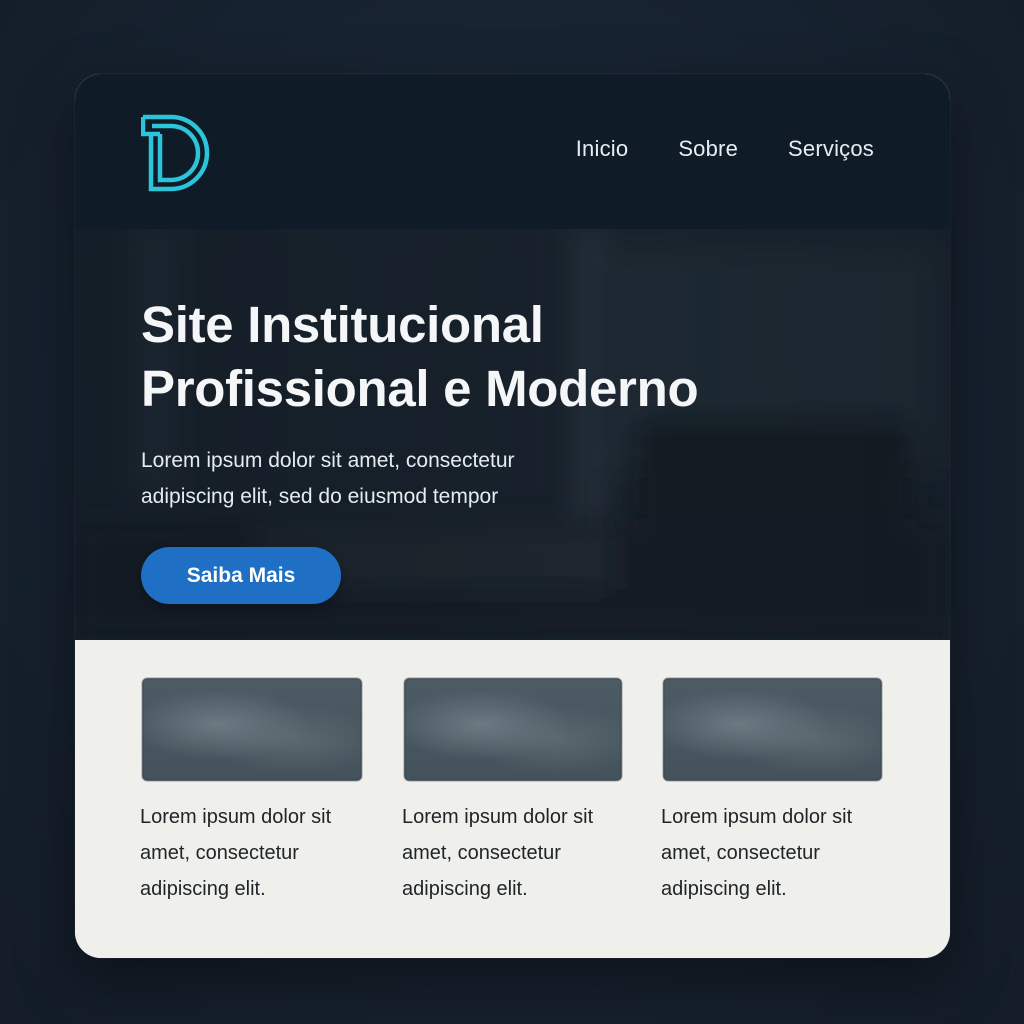 The height and width of the screenshot is (1024, 1024). I want to click on nav-link-inicio: Inicio, so click(602, 149).